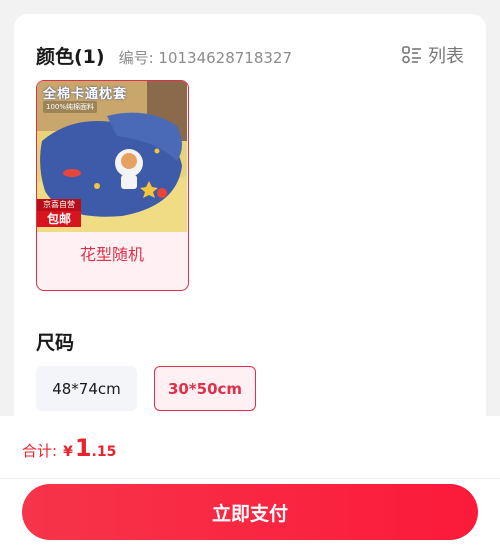 This screenshot has width=500, height=547. I want to click on product-thumbnail: 全棉卡通枕套 100%纯棉面料 京喜自营 包邮, so click(112, 156).